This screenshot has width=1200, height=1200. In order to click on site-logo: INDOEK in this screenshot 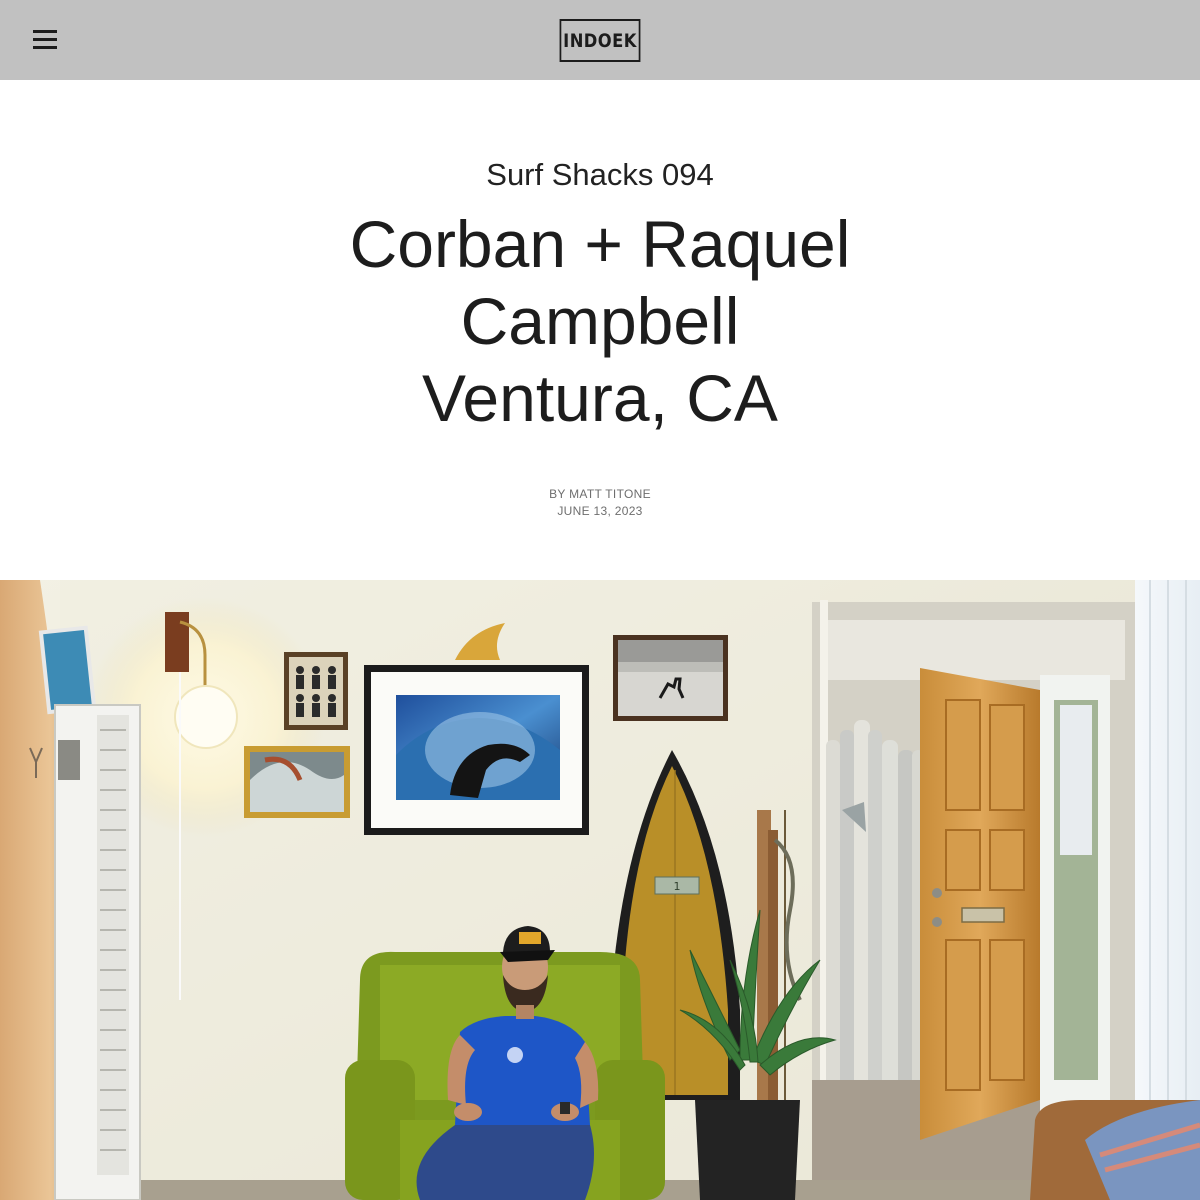, I will do `click(600, 40)`.